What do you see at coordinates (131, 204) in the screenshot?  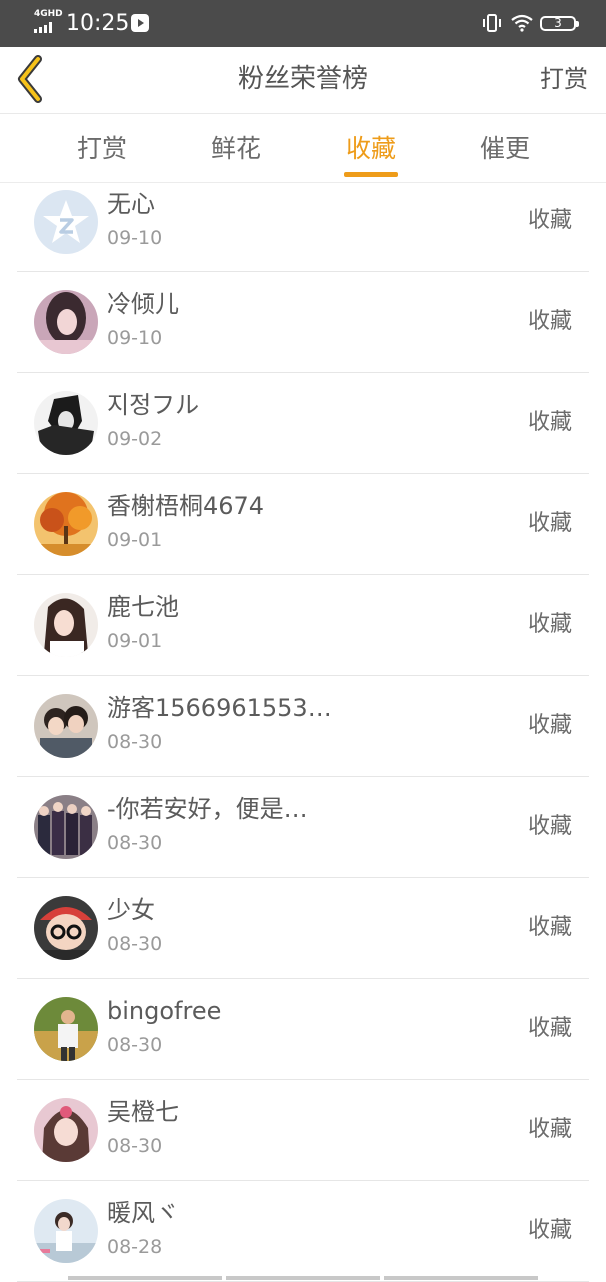 I see `user-name: 无心` at bounding box center [131, 204].